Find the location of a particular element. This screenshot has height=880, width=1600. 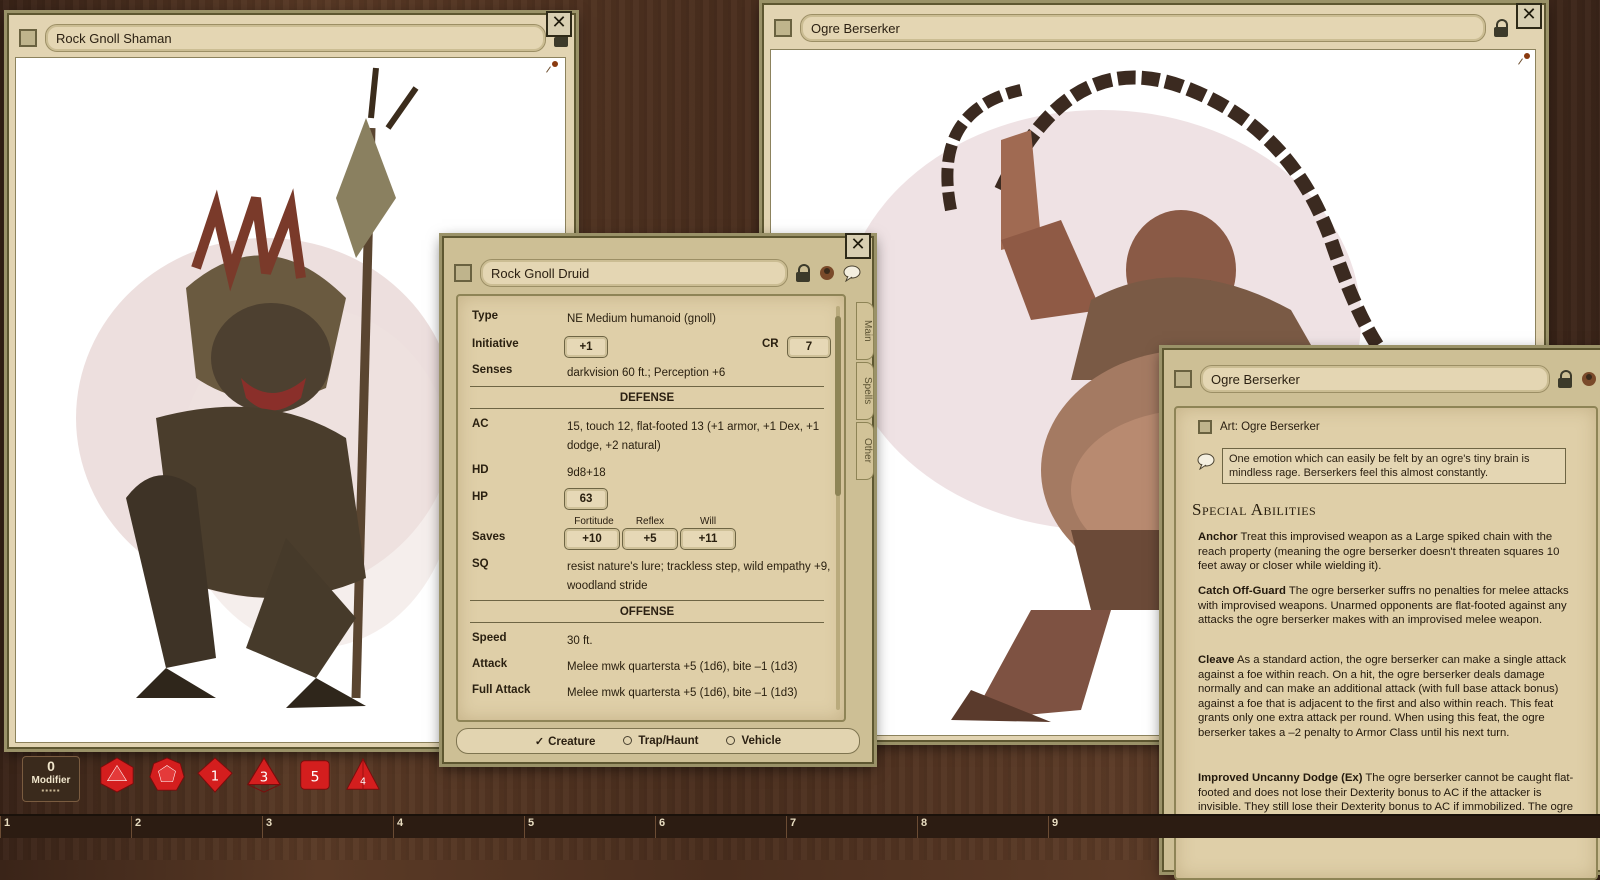

radio-vehicle: Vehicle is located at coordinates (753, 741).